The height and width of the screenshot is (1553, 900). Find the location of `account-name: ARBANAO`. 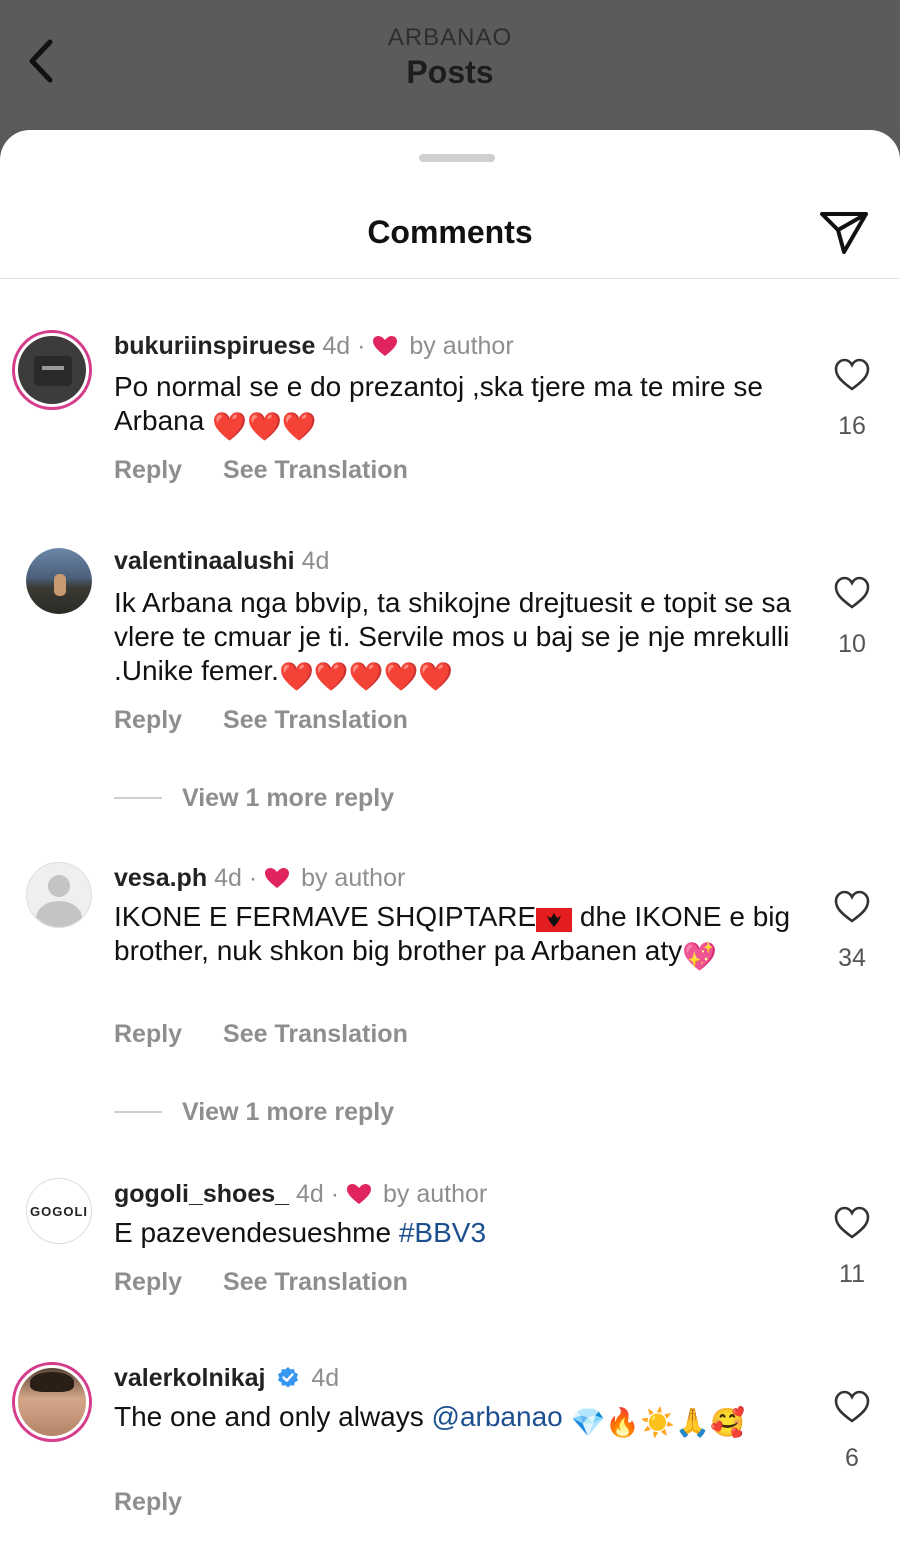

account-name: ARBANAO is located at coordinates (450, 37).